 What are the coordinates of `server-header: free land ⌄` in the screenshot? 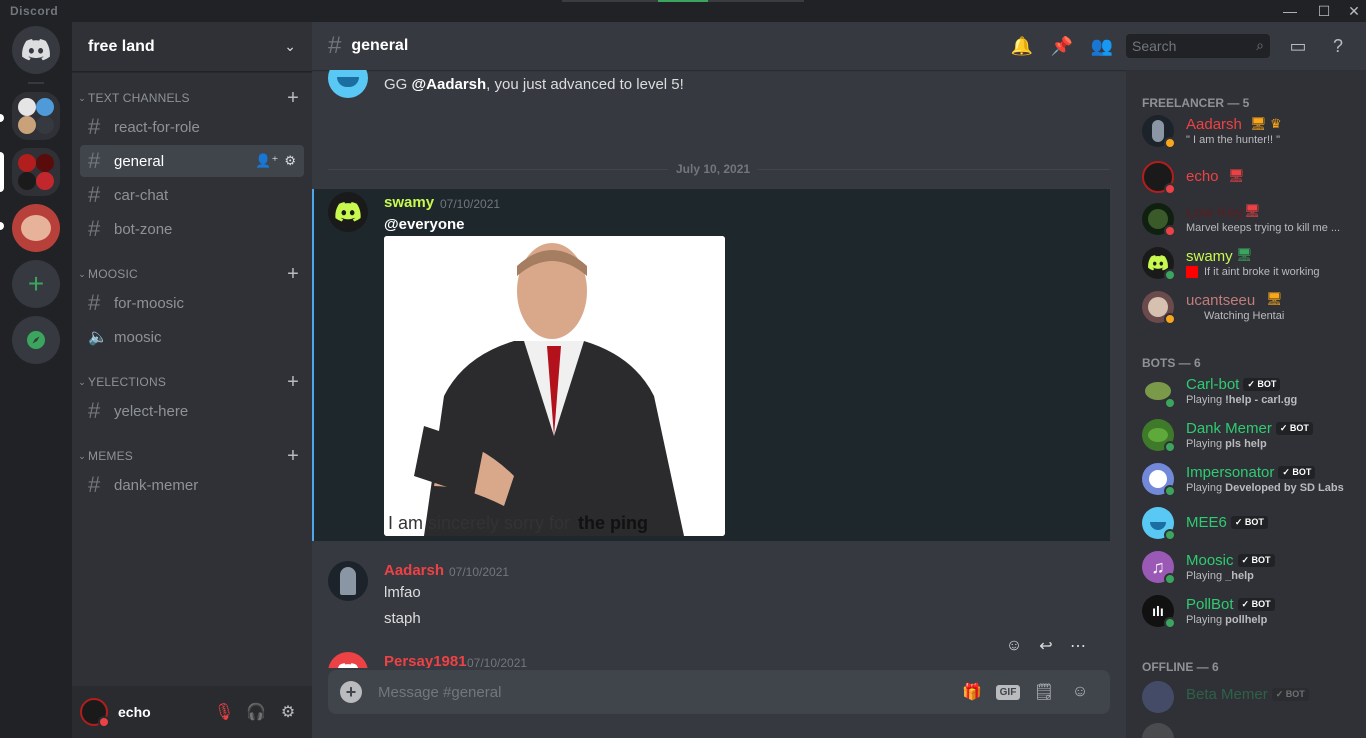 It's located at (192, 47).